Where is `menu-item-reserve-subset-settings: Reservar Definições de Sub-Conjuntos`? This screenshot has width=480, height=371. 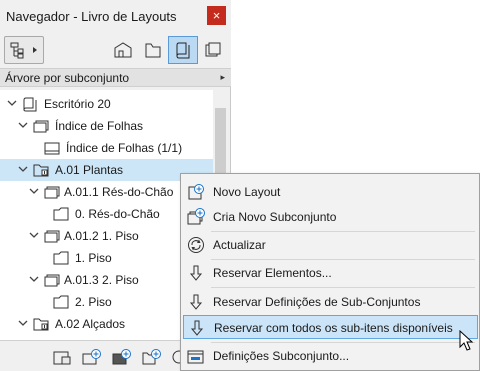
menu-item-reserve-subset-settings: Reservar Definições de Sub-Conjuntos is located at coordinates (330, 302).